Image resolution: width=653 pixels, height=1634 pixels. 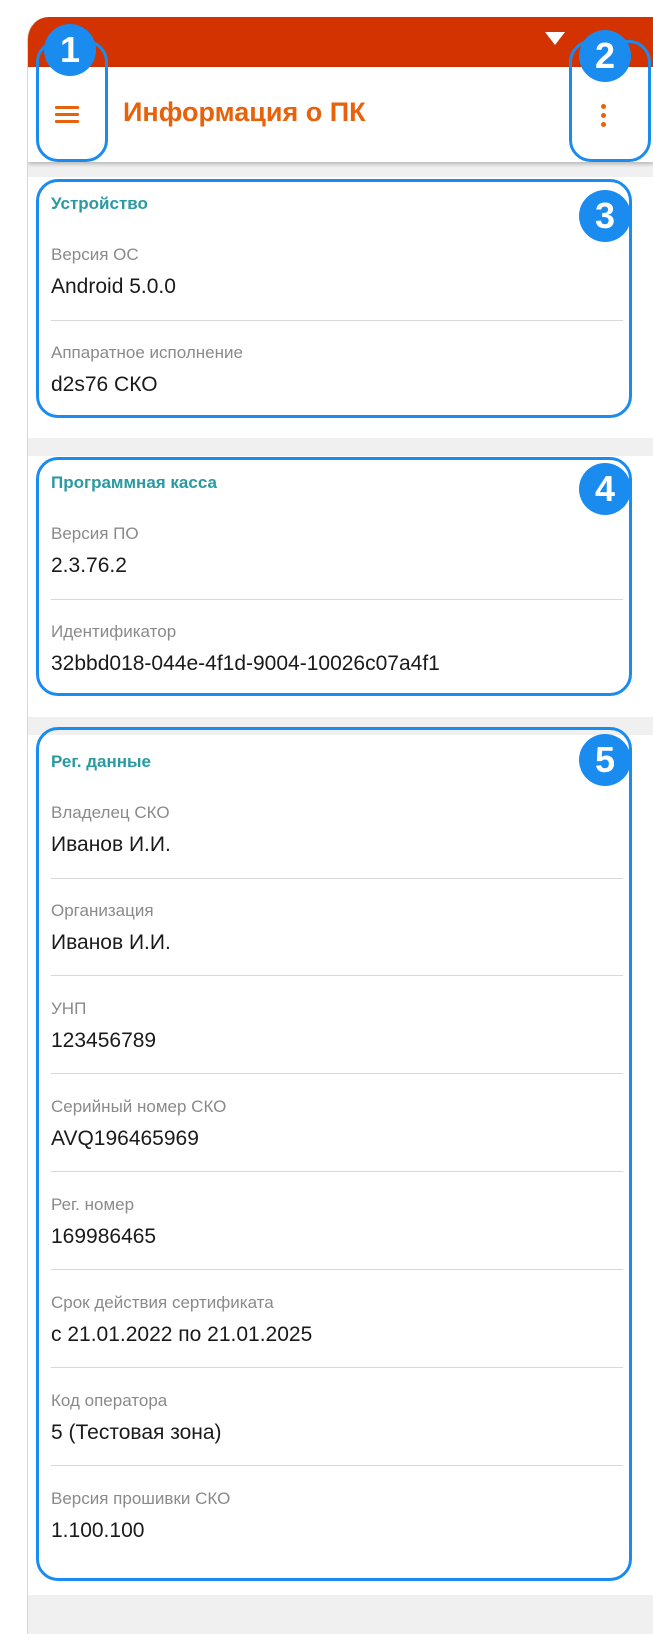 I want to click on app-bar: Информация о ПК, so click(x=340, y=114).